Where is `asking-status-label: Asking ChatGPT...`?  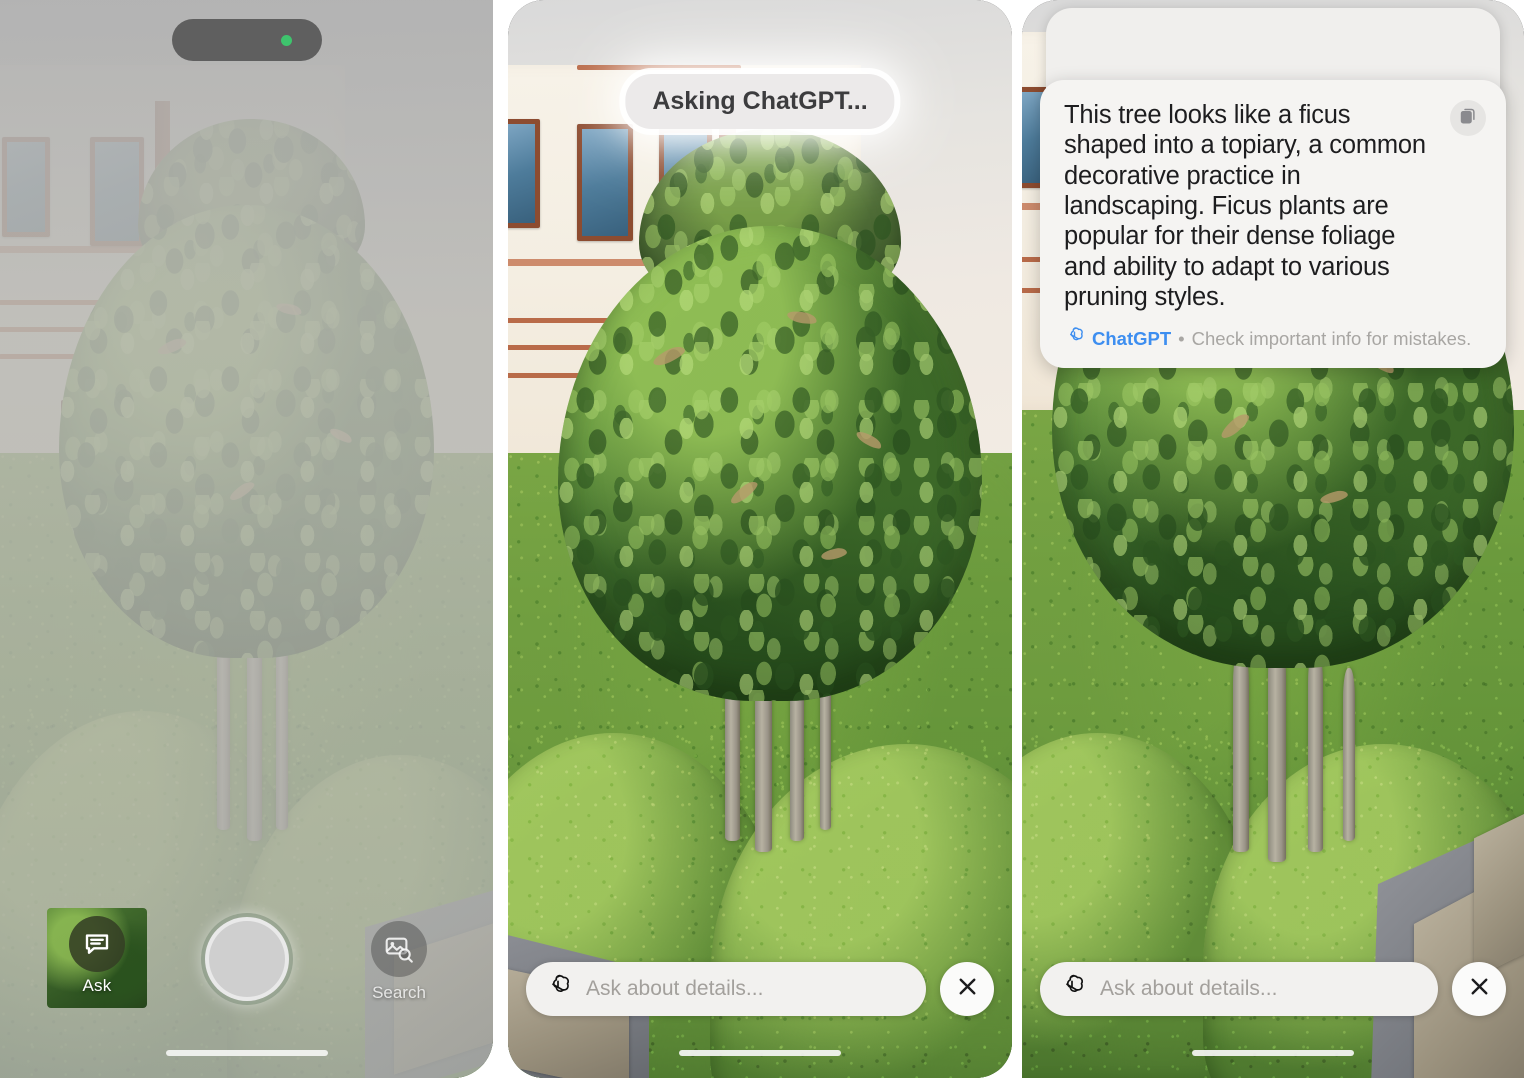 asking-status-label: Asking ChatGPT... is located at coordinates (760, 101).